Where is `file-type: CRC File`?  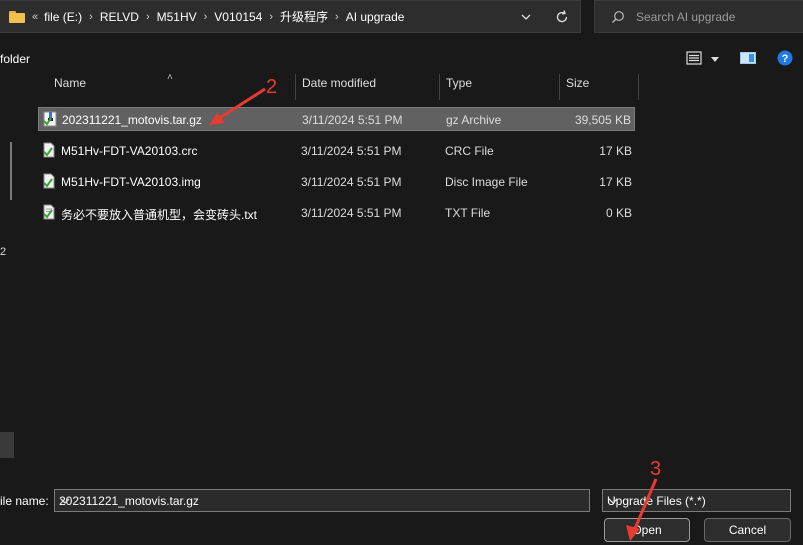
file-type: CRC File is located at coordinates (469, 151).